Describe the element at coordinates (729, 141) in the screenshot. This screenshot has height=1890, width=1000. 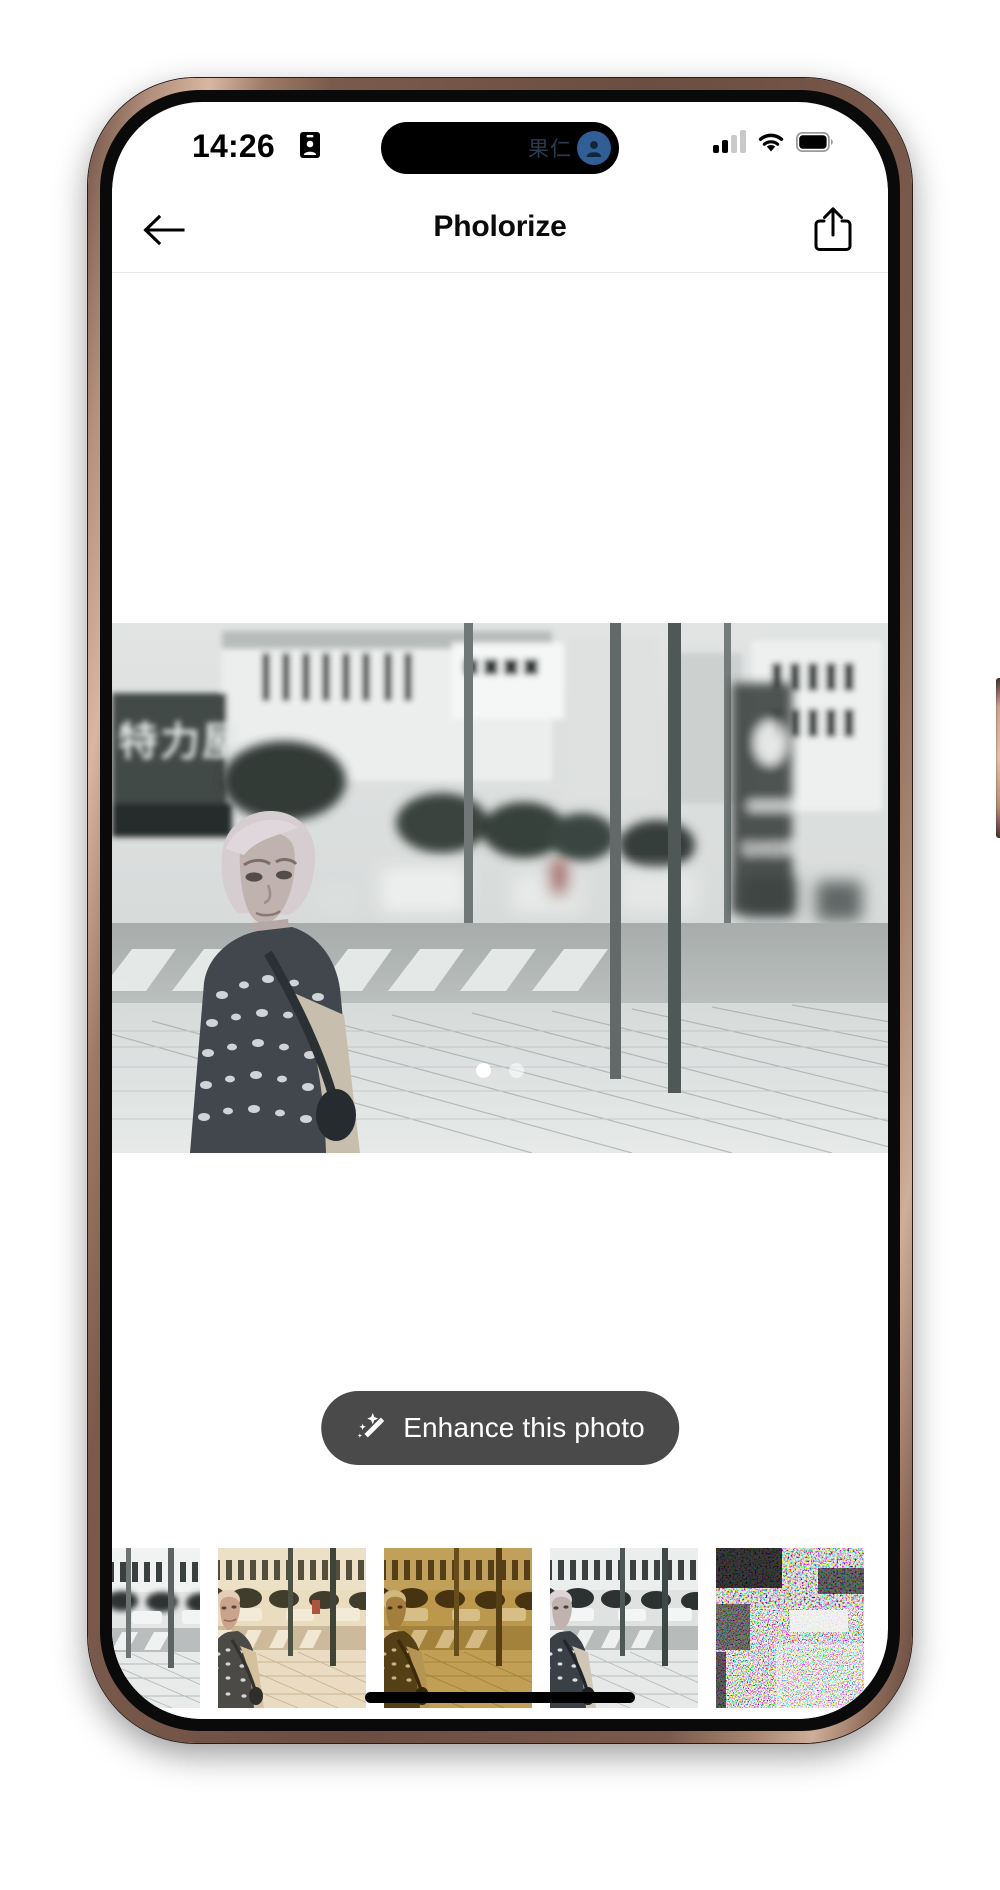
I see `cellular-signal-icon` at that location.